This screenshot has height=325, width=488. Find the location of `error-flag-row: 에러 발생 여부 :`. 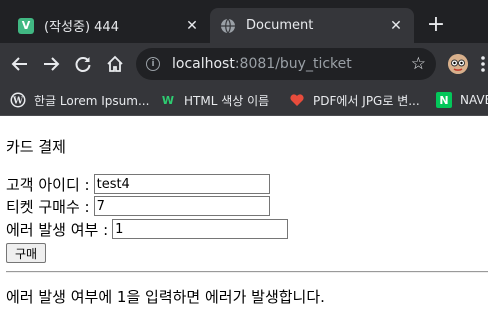

error-flag-row: 에러 발생 여부 : is located at coordinates (147, 229).